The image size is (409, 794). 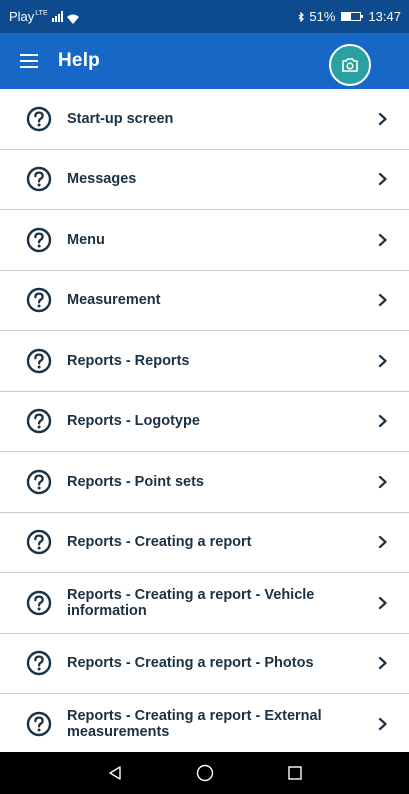 What do you see at coordinates (204, 361) in the screenshot?
I see `help-list-item: Reports - Reports` at bounding box center [204, 361].